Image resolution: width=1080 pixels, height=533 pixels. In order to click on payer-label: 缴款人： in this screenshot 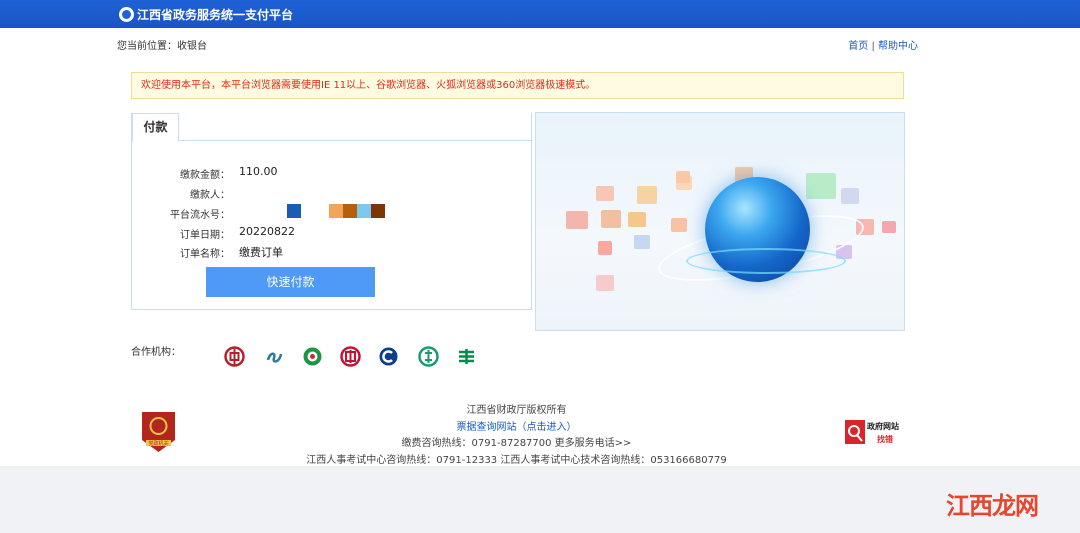, I will do `click(210, 195)`.